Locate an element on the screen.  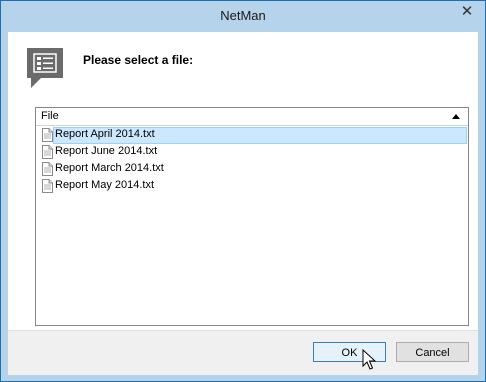
list-item-label: Report April 2014.txt is located at coordinates (105, 134).